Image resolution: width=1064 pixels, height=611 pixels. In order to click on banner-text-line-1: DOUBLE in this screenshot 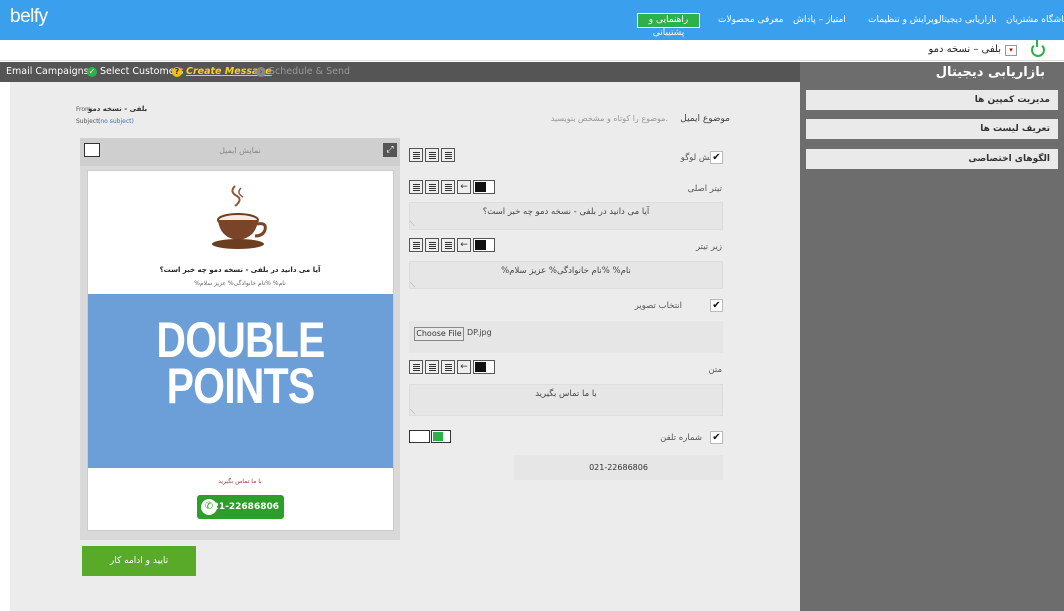, I will do `click(240, 340)`.